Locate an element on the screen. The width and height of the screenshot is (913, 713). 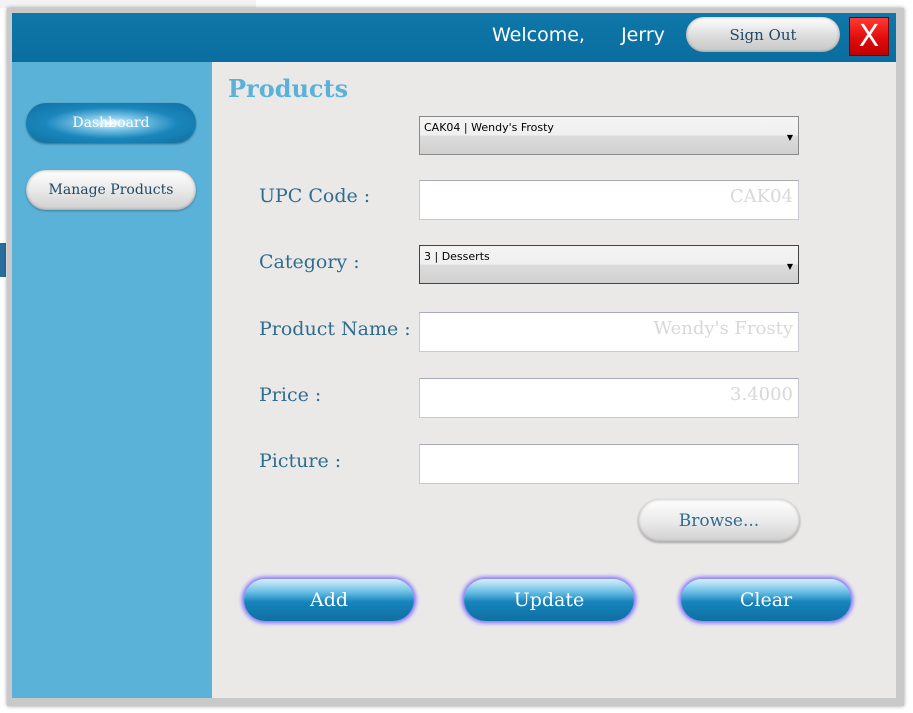
welcome-message: Welcome, Jerry ! is located at coordinates (594, 35).